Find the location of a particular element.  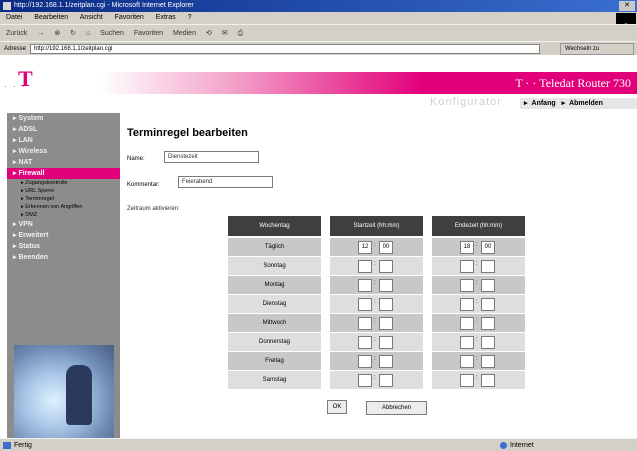

end-minute-input: 00 is located at coordinates (488, 247).